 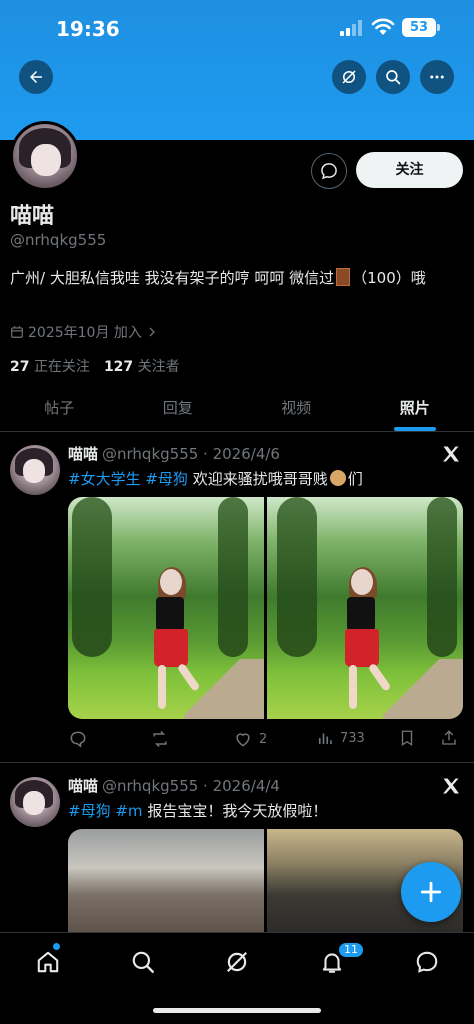 I want to click on post-text: #女大学生 #母狗 欢迎来骚扰哦哥哥贱 们, so click(x=215, y=478).